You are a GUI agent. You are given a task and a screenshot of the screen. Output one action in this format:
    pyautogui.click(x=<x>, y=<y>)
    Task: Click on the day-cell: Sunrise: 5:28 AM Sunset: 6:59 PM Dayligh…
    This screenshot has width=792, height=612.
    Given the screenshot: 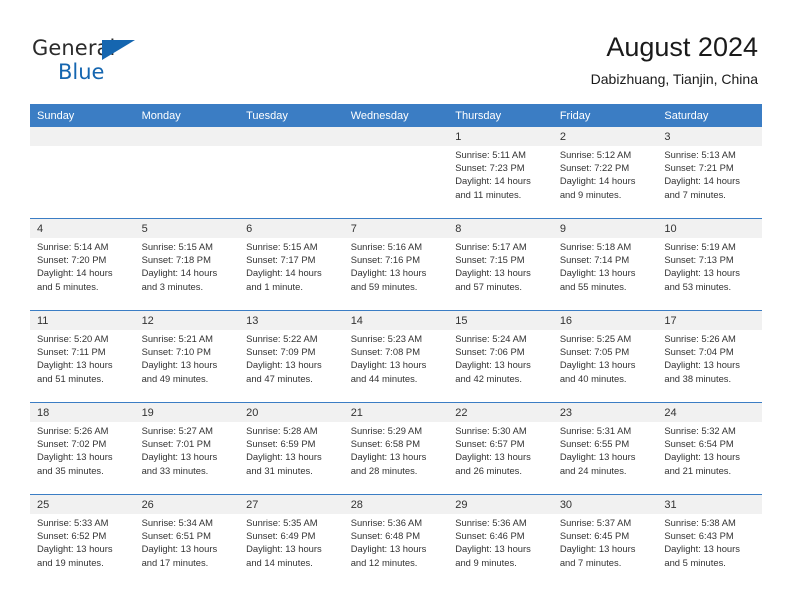 What is the action you would take?
    pyautogui.click(x=291, y=458)
    